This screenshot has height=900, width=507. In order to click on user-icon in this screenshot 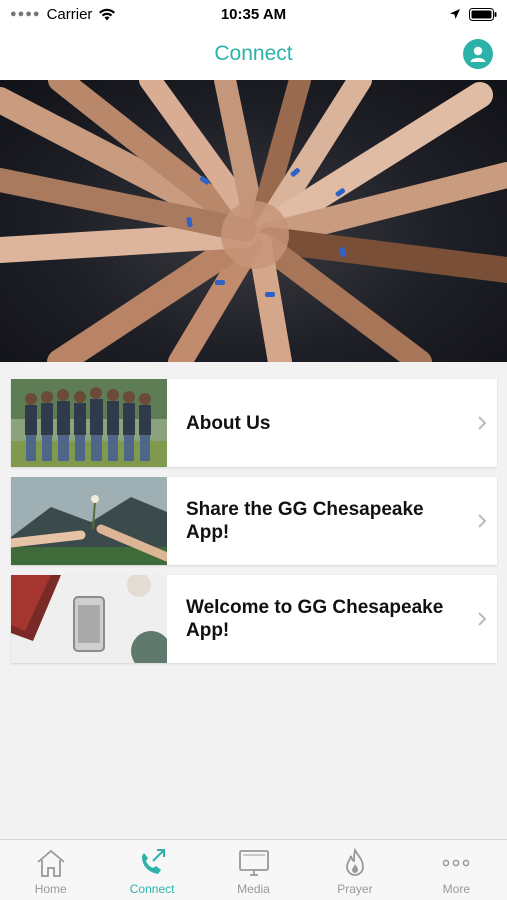, I will do `click(478, 54)`.